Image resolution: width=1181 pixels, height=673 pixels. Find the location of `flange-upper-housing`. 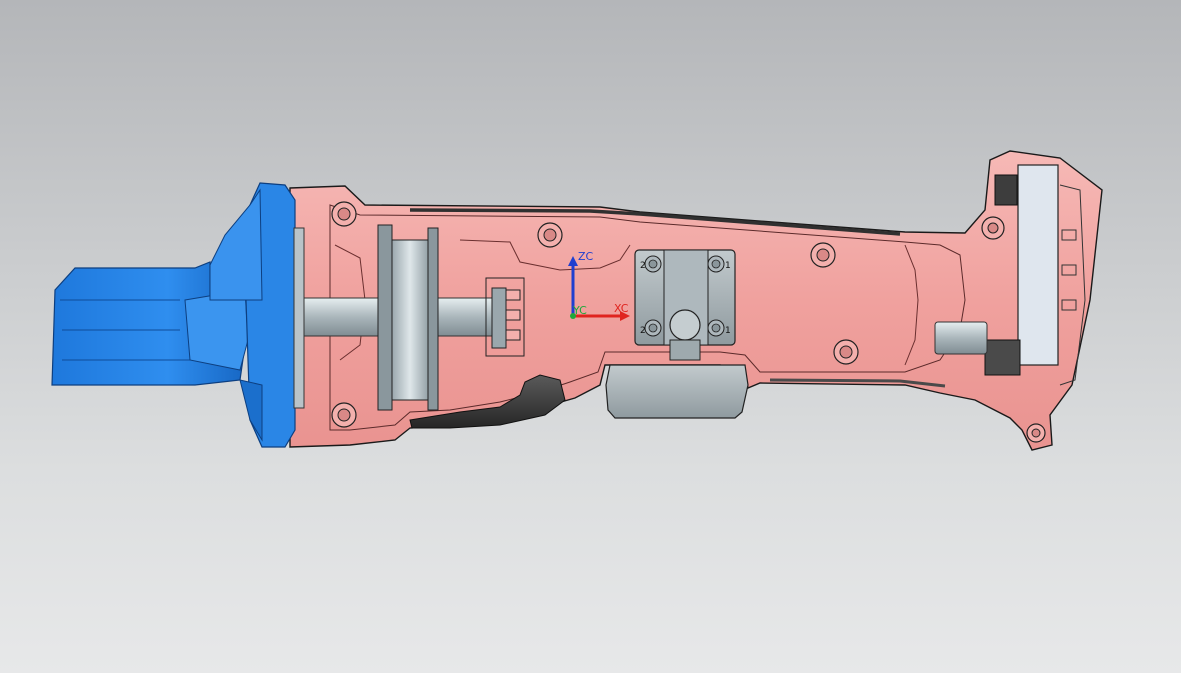

flange-upper-housing is located at coordinates (236, 244).